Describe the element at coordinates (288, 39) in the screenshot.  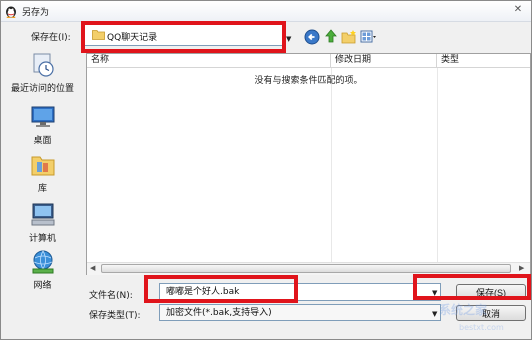
I see `save-in-dropdown-arrow: ▼` at that location.